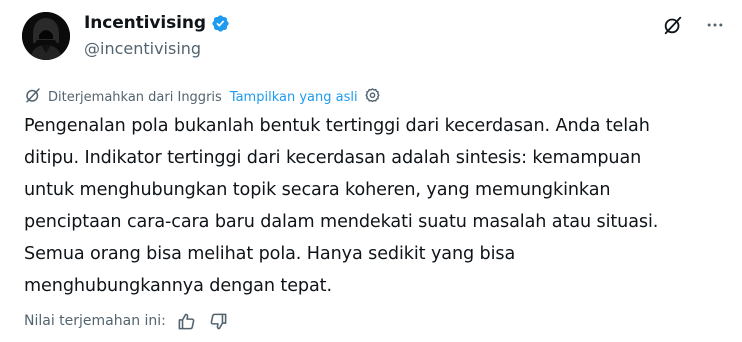 The height and width of the screenshot is (342, 742). What do you see at coordinates (145, 23) in the screenshot?
I see `display-name: Incentivising` at bounding box center [145, 23].